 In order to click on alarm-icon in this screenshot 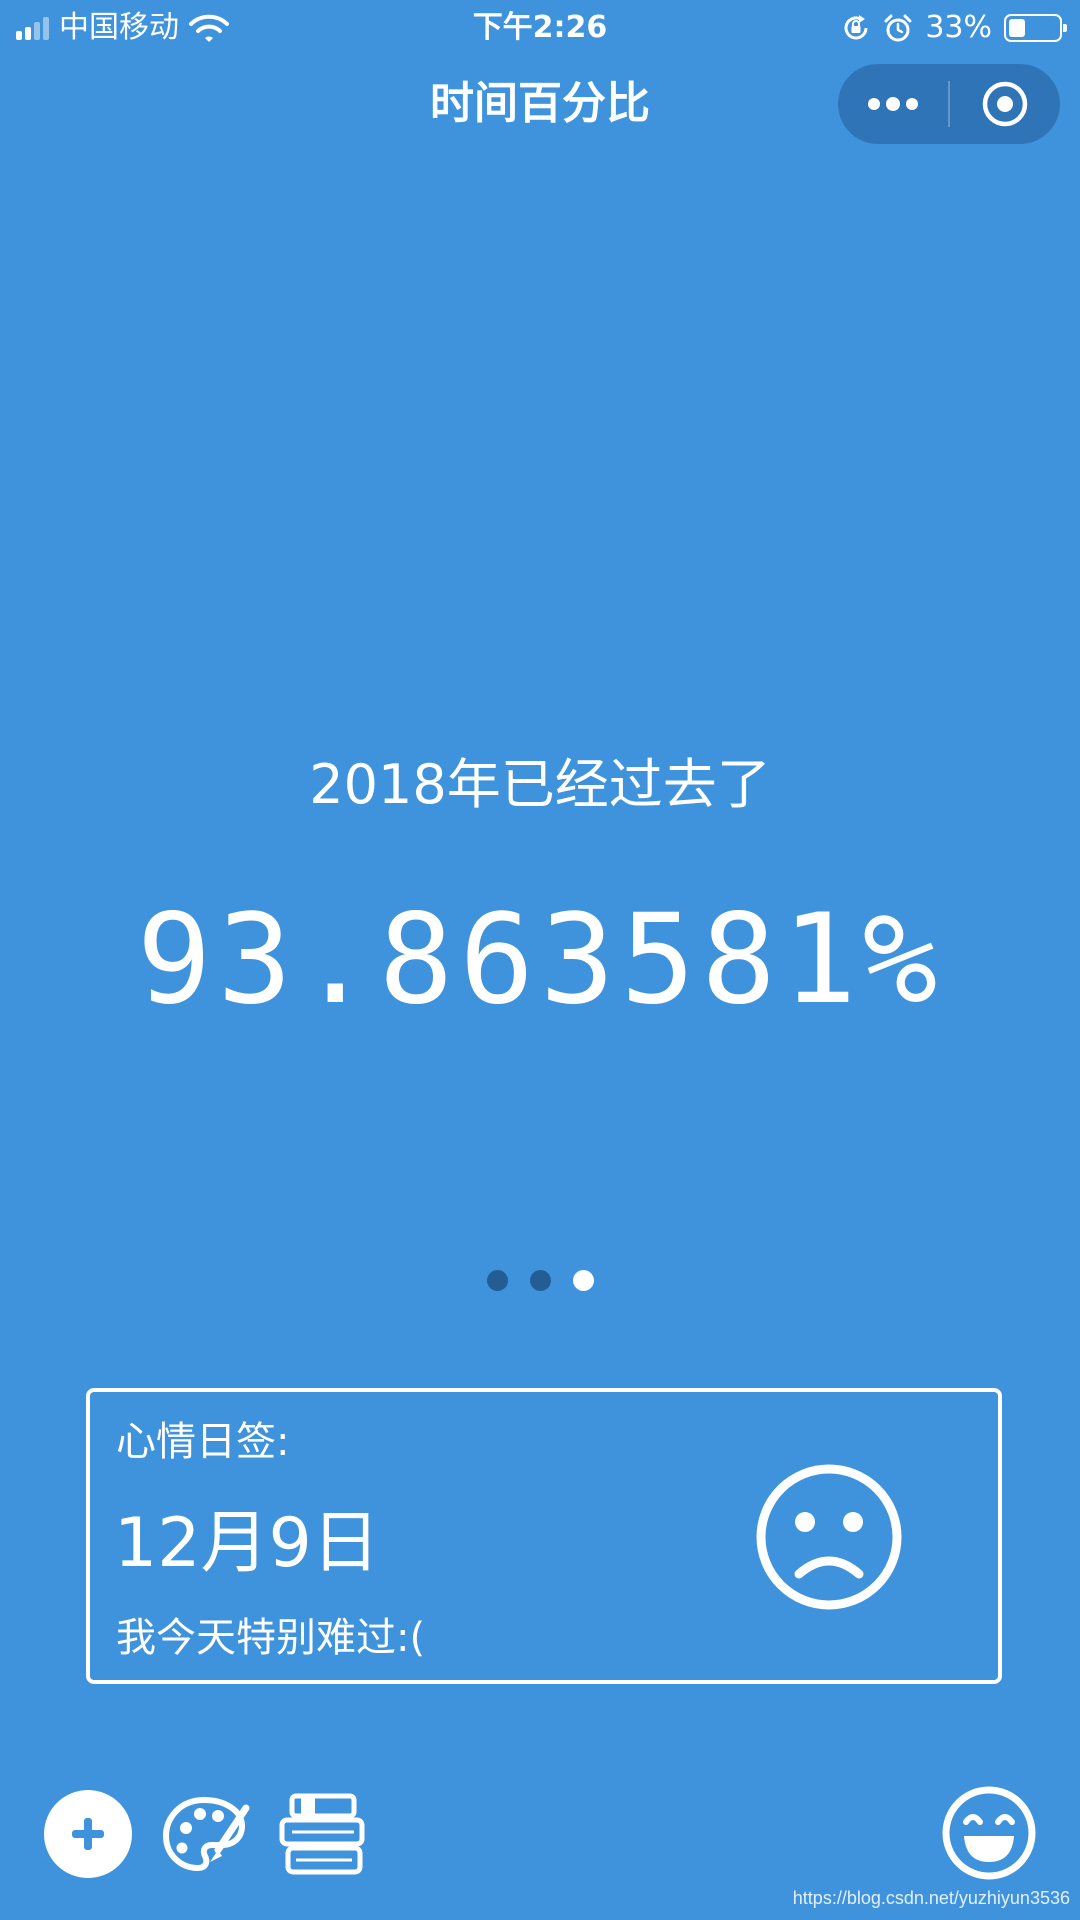, I will do `click(898, 28)`.